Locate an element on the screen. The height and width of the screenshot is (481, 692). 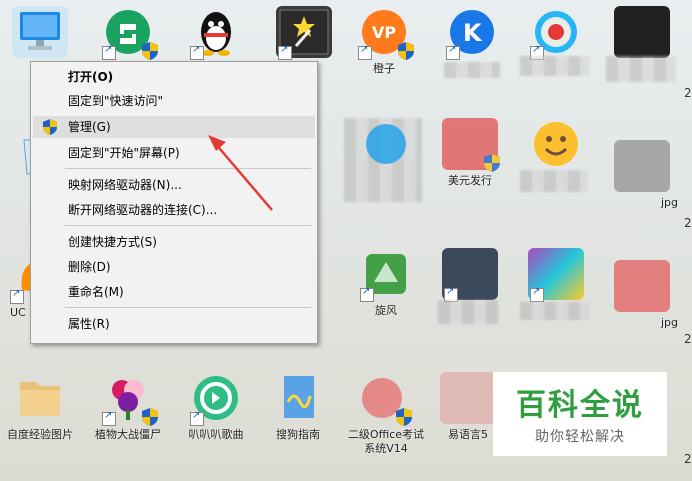
watermark-subtitle: 助你轻松解决 is located at coordinates (580, 437).